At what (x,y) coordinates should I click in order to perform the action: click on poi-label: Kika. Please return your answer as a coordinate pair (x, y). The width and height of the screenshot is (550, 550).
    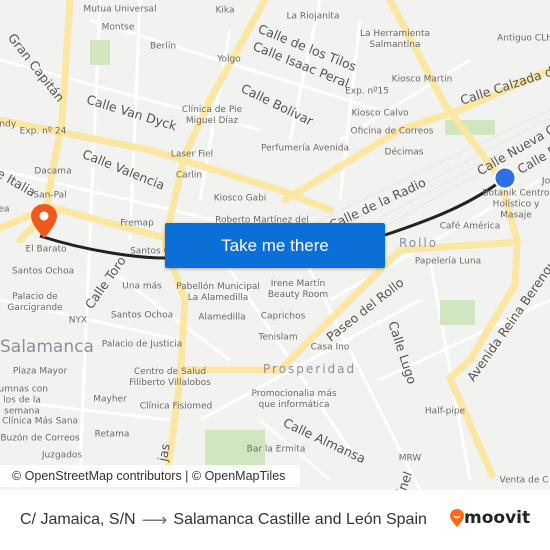
    Looking at the image, I should click on (225, 10).